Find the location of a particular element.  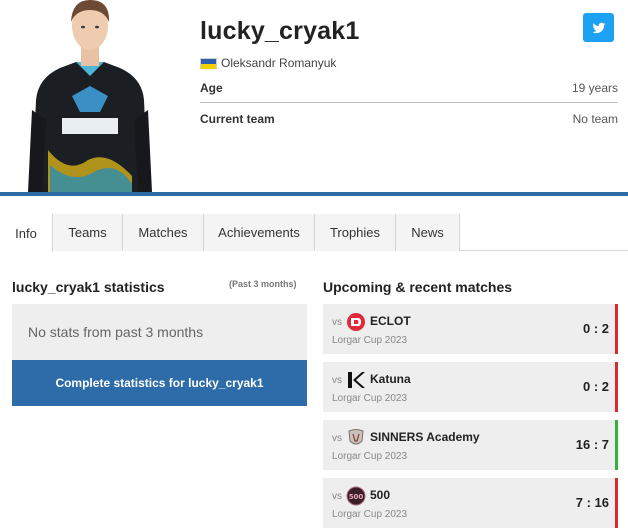

player-real-name: Oleksandr Romanyuk is located at coordinates (279, 63).